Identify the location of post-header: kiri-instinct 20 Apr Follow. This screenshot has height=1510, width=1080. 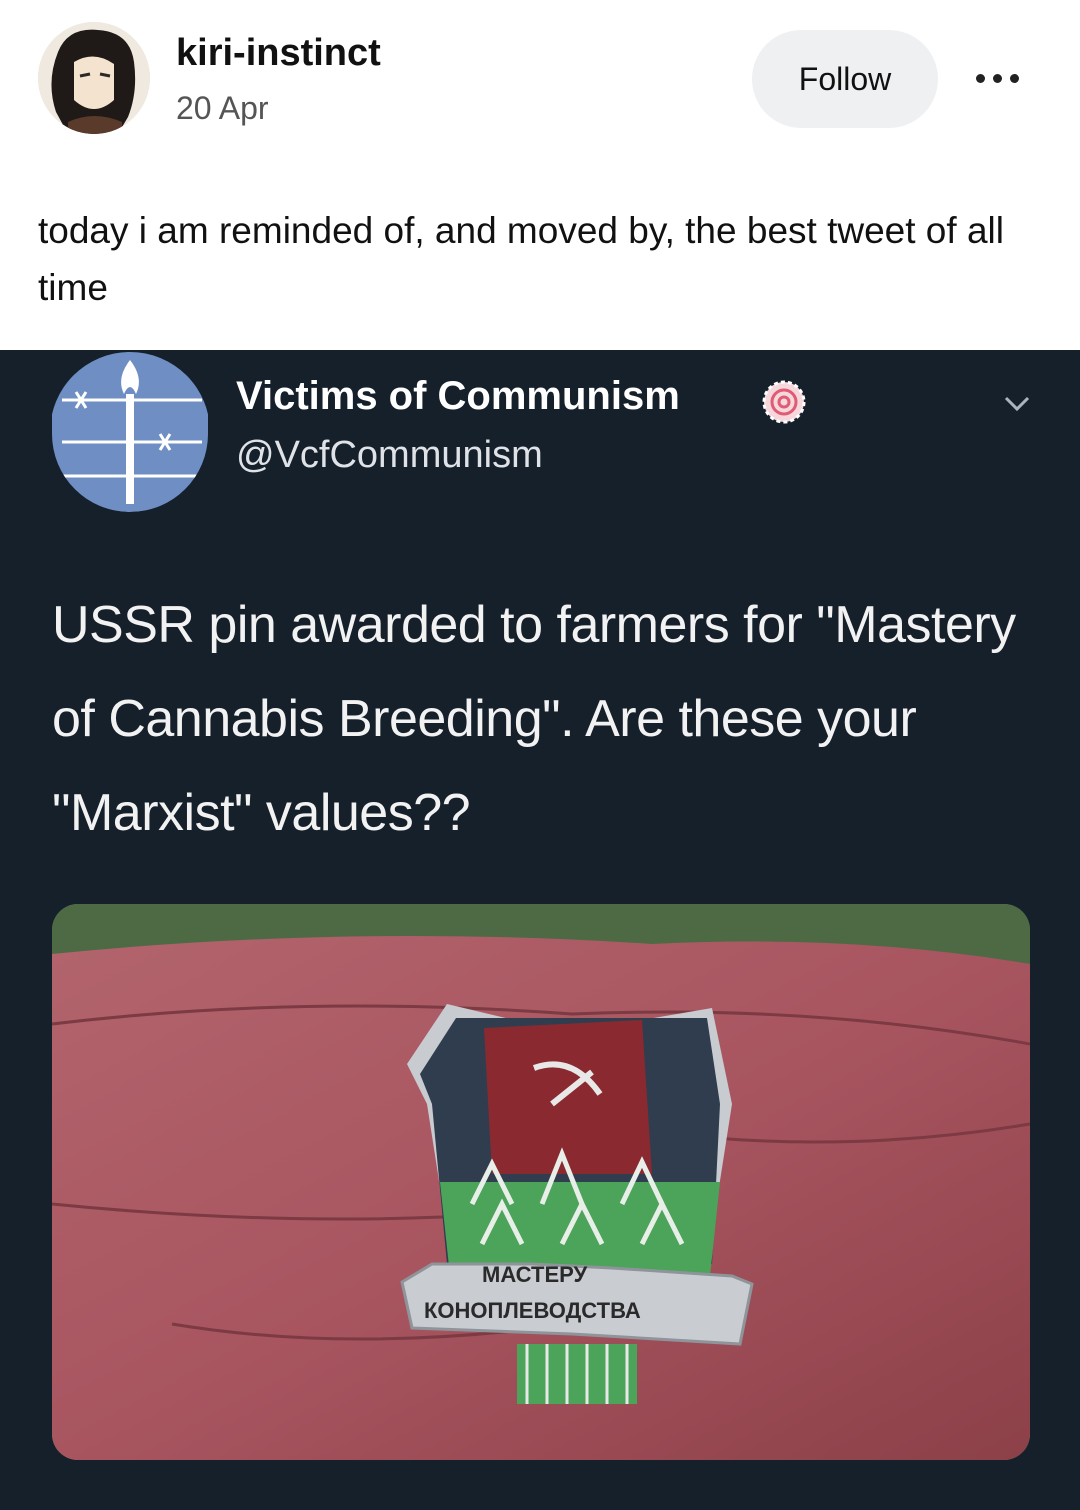
(540, 90).